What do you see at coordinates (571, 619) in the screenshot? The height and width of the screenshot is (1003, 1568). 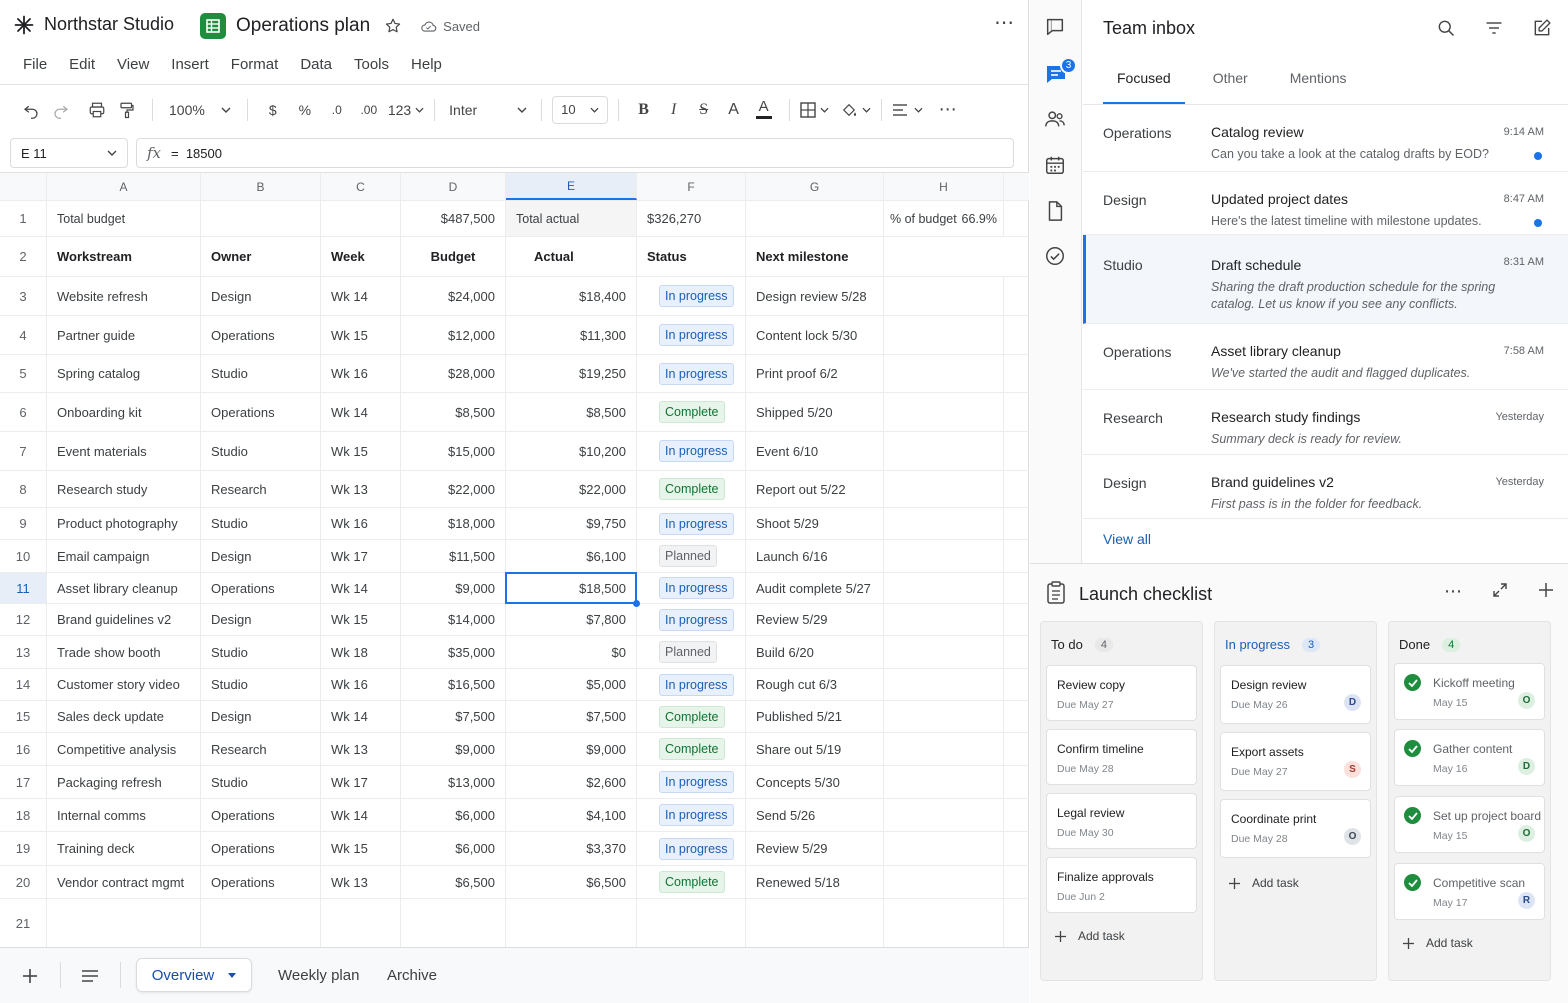 I see `cell-actual: $7,800` at bounding box center [571, 619].